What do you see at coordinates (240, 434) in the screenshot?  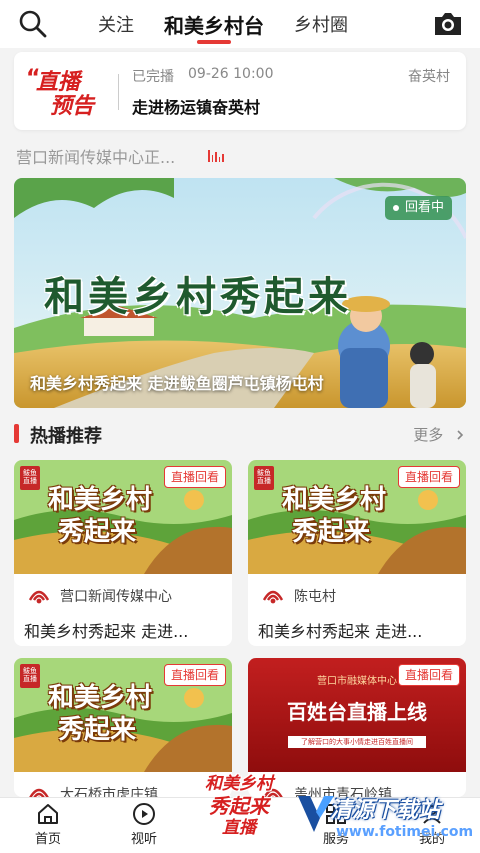 I see `hot-section-header: 热播推荐 更多` at bounding box center [240, 434].